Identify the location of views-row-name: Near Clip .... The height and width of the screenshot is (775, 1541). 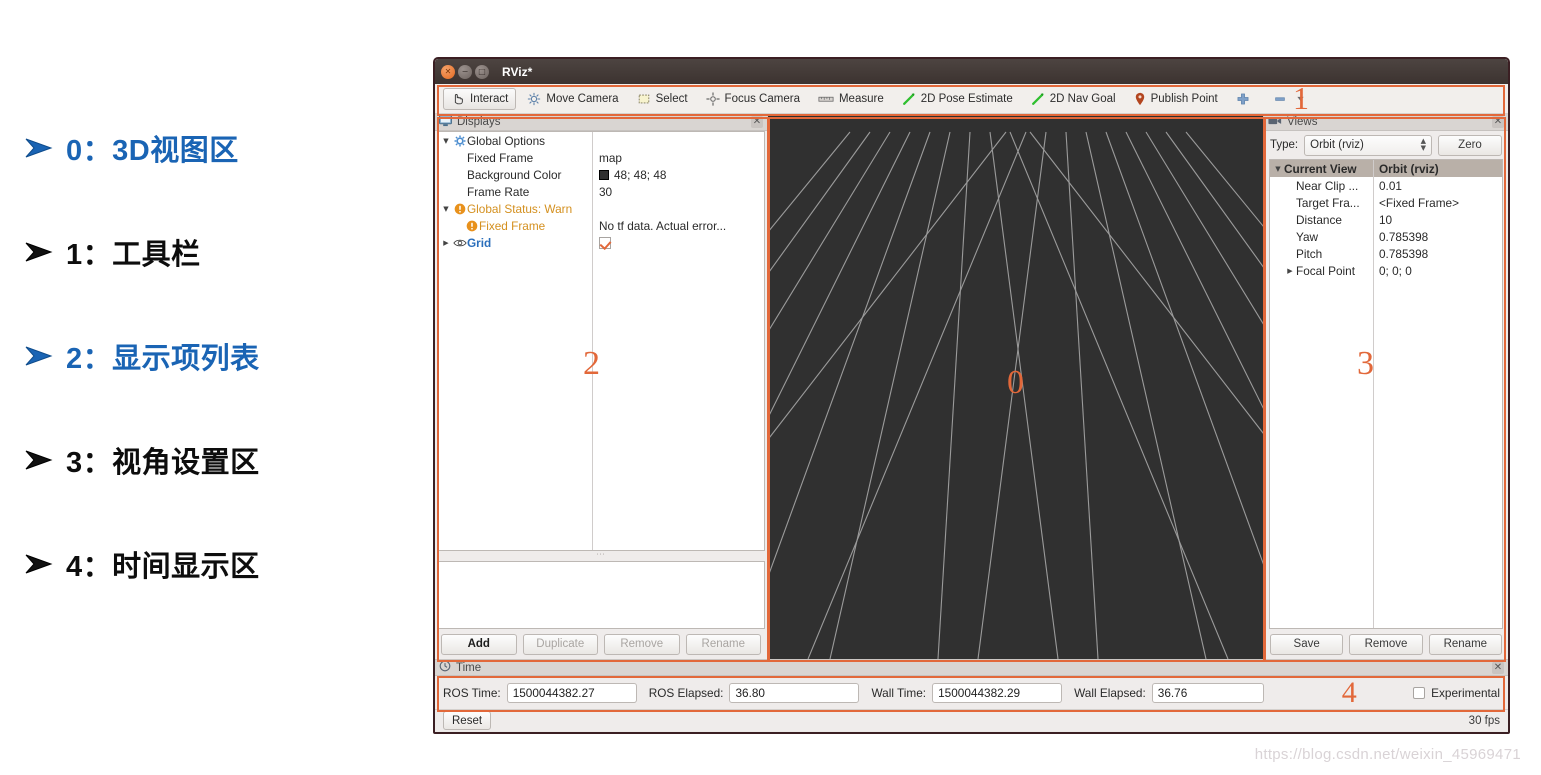
(1327, 185).